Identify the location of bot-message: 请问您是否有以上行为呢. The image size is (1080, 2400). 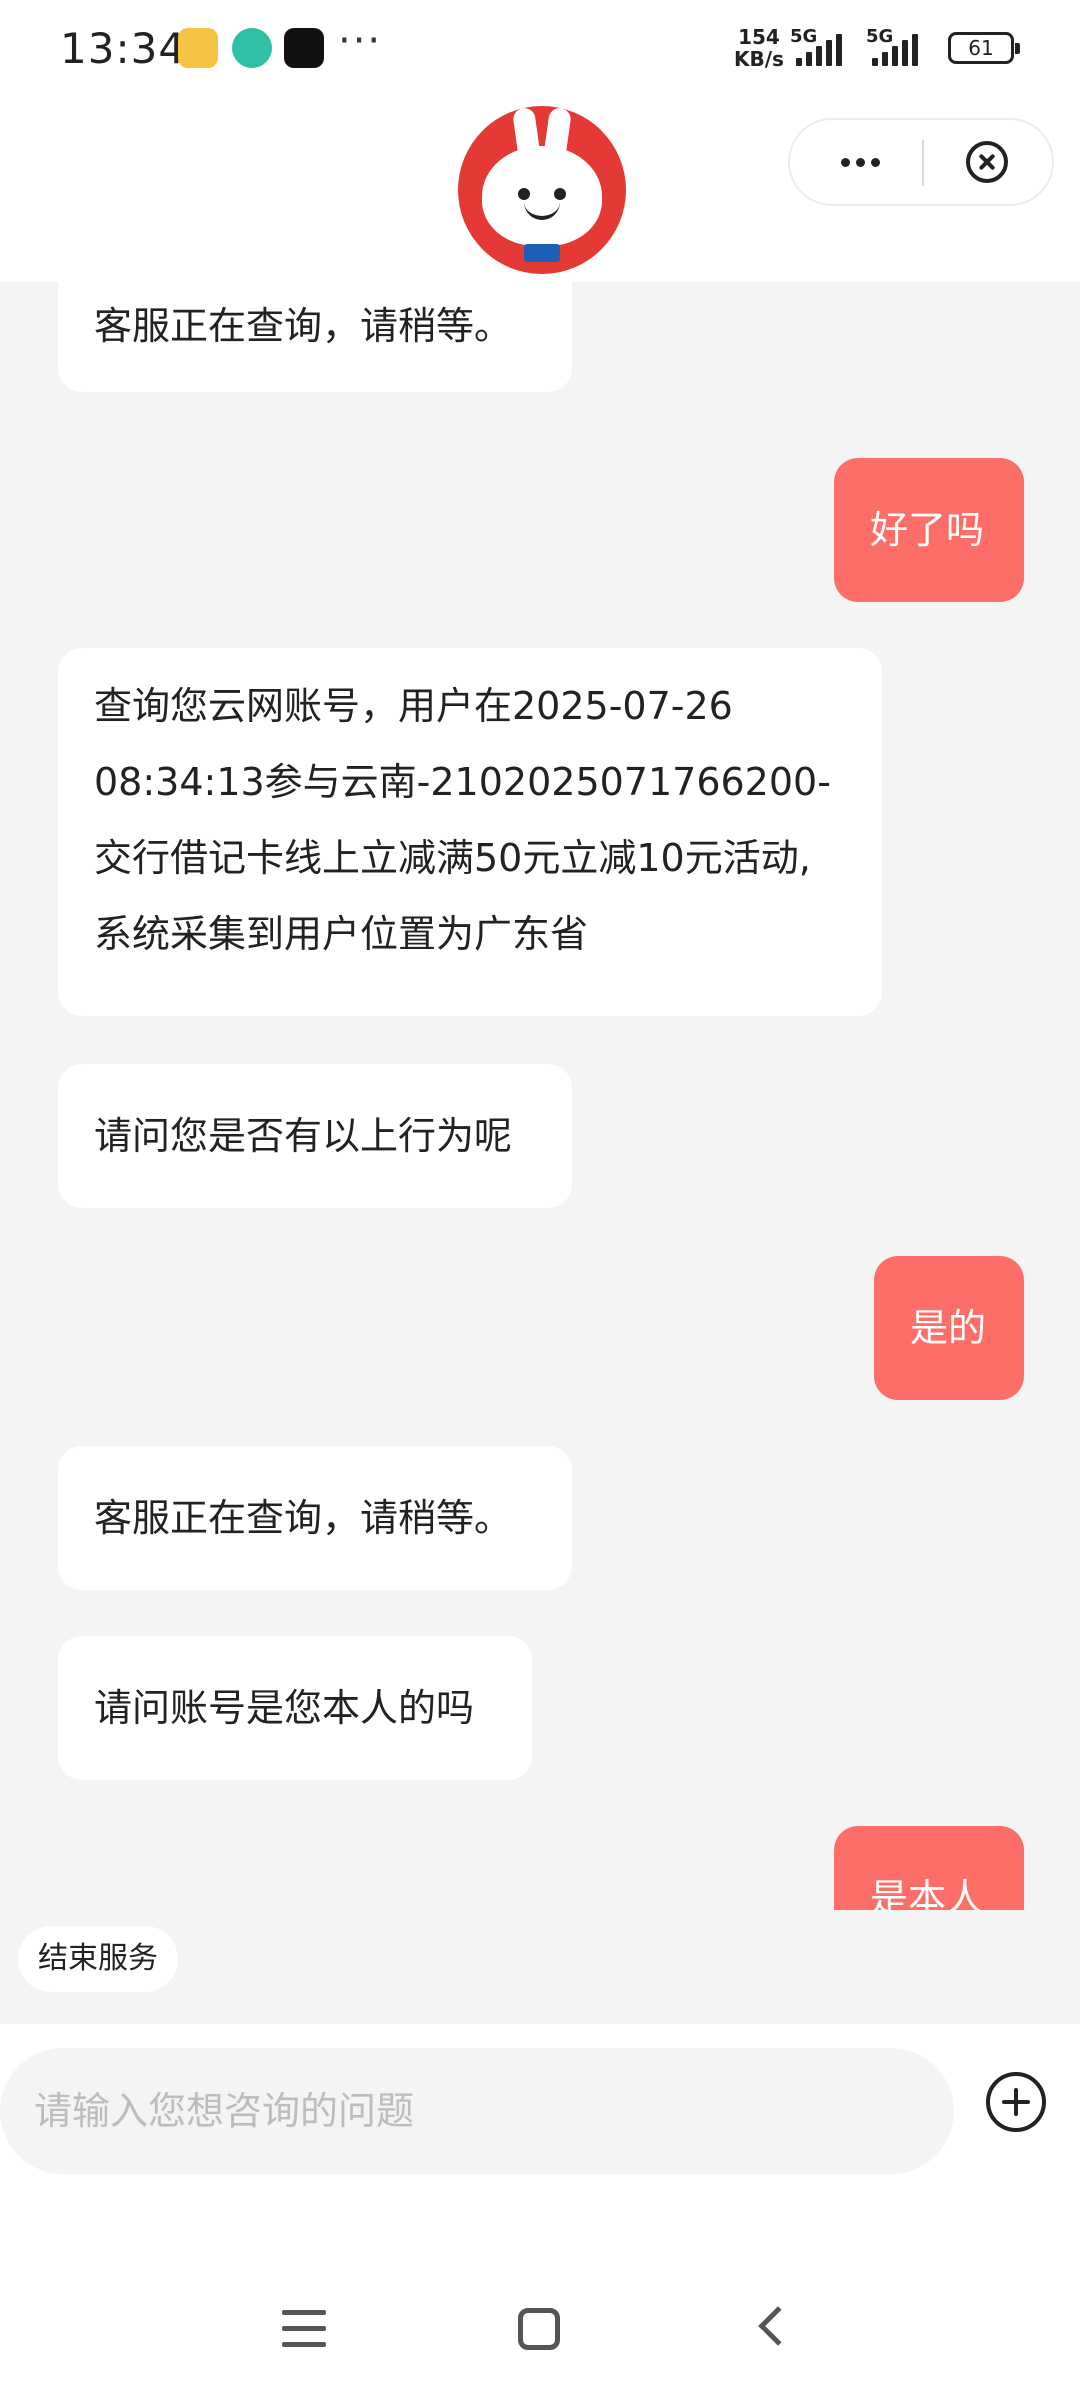
(315, 1136).